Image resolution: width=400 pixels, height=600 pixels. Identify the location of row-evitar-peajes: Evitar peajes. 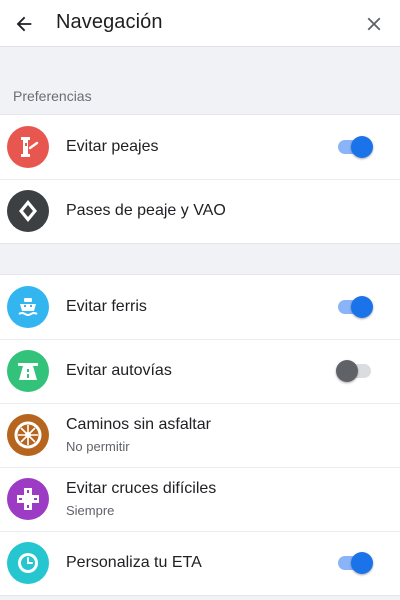
(200, 147).